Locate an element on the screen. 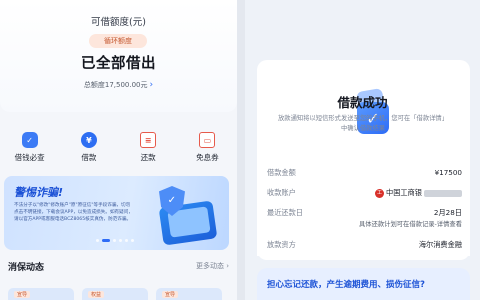 This screenshot has width=480, height=300. detail-value: ¥17500 is located at coordinates (448, 172).